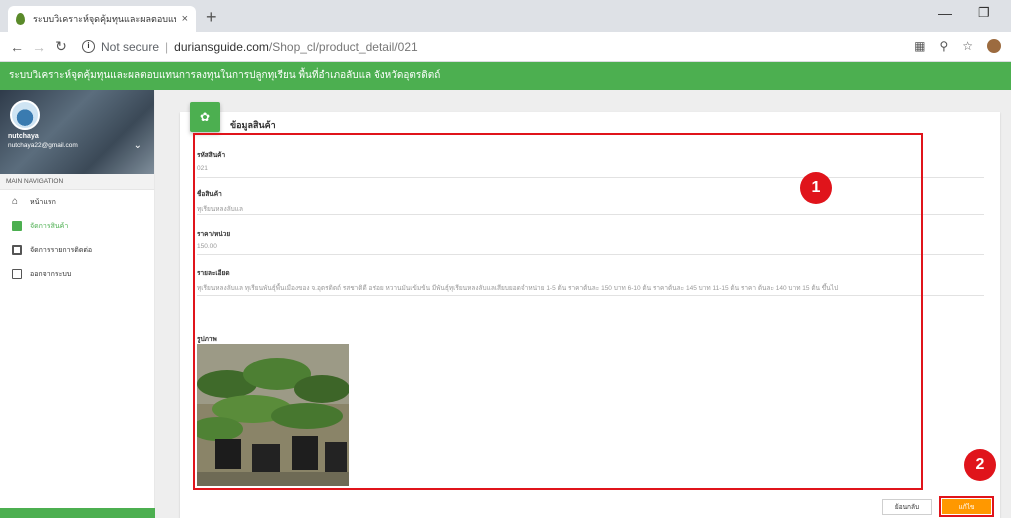 This screenshot has width=1011, height=518. What do you see at coordinates (943, 46) in the screenshot?
I see `zoom-icon: ⚲` at bounding box center [943, 46].